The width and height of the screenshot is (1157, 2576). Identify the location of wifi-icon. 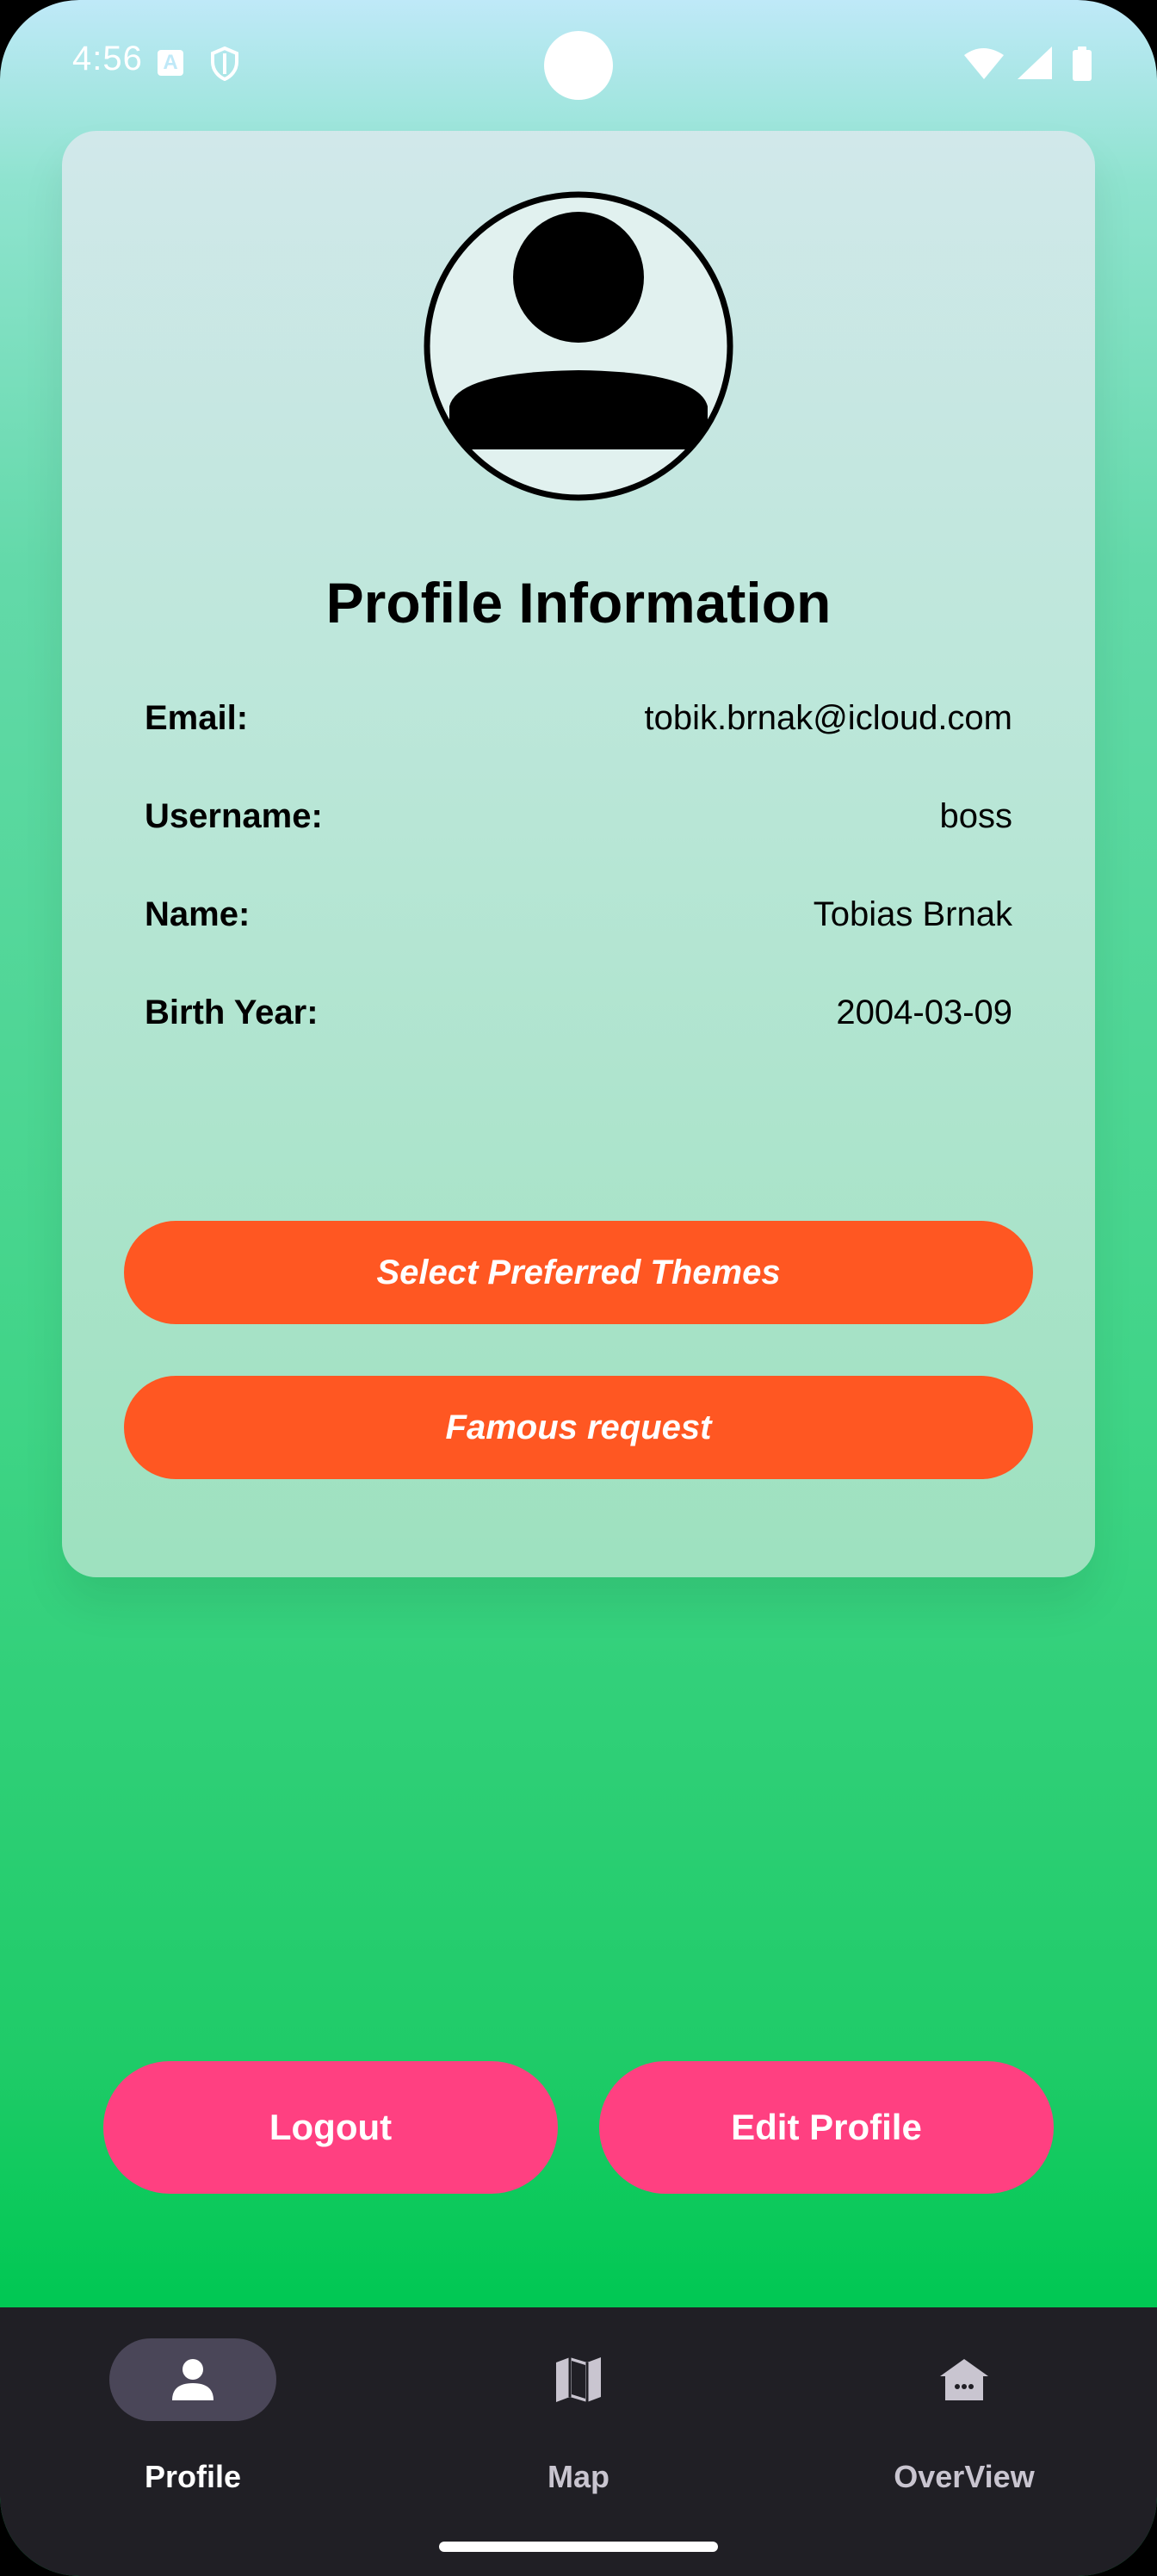
(984, 64).